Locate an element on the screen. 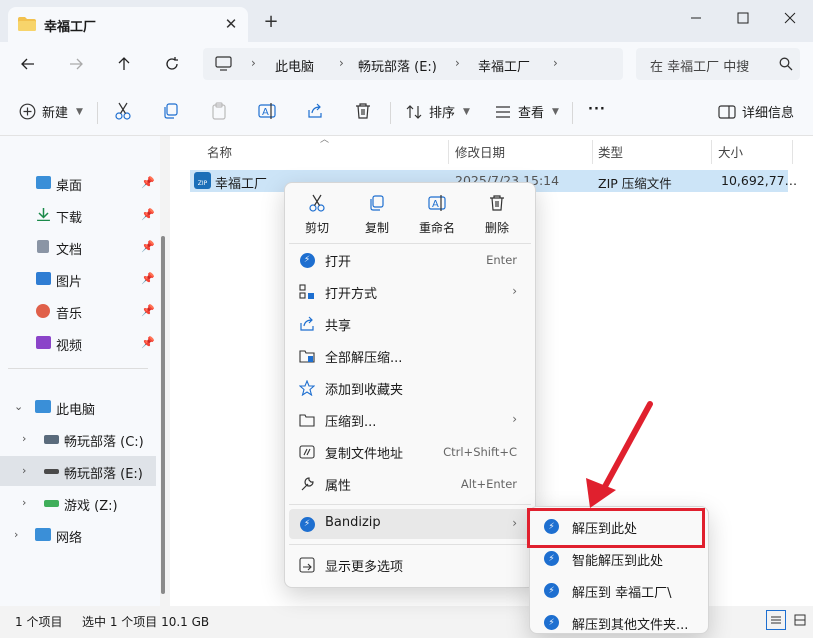 Image resolution: width=813 pixels, height=638 pixels. sidebar-item-documents: 文档 📌 is located at coordinates (78, 247).